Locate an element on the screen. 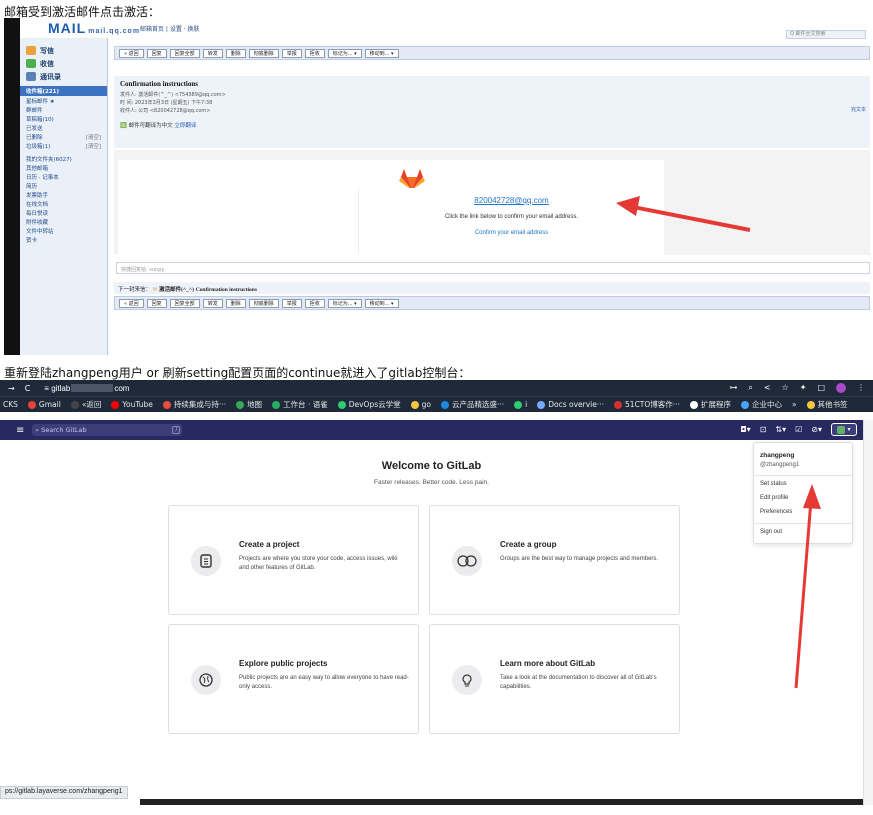  folder-item: 收件箱(221) is located at coordinates (63, 91).